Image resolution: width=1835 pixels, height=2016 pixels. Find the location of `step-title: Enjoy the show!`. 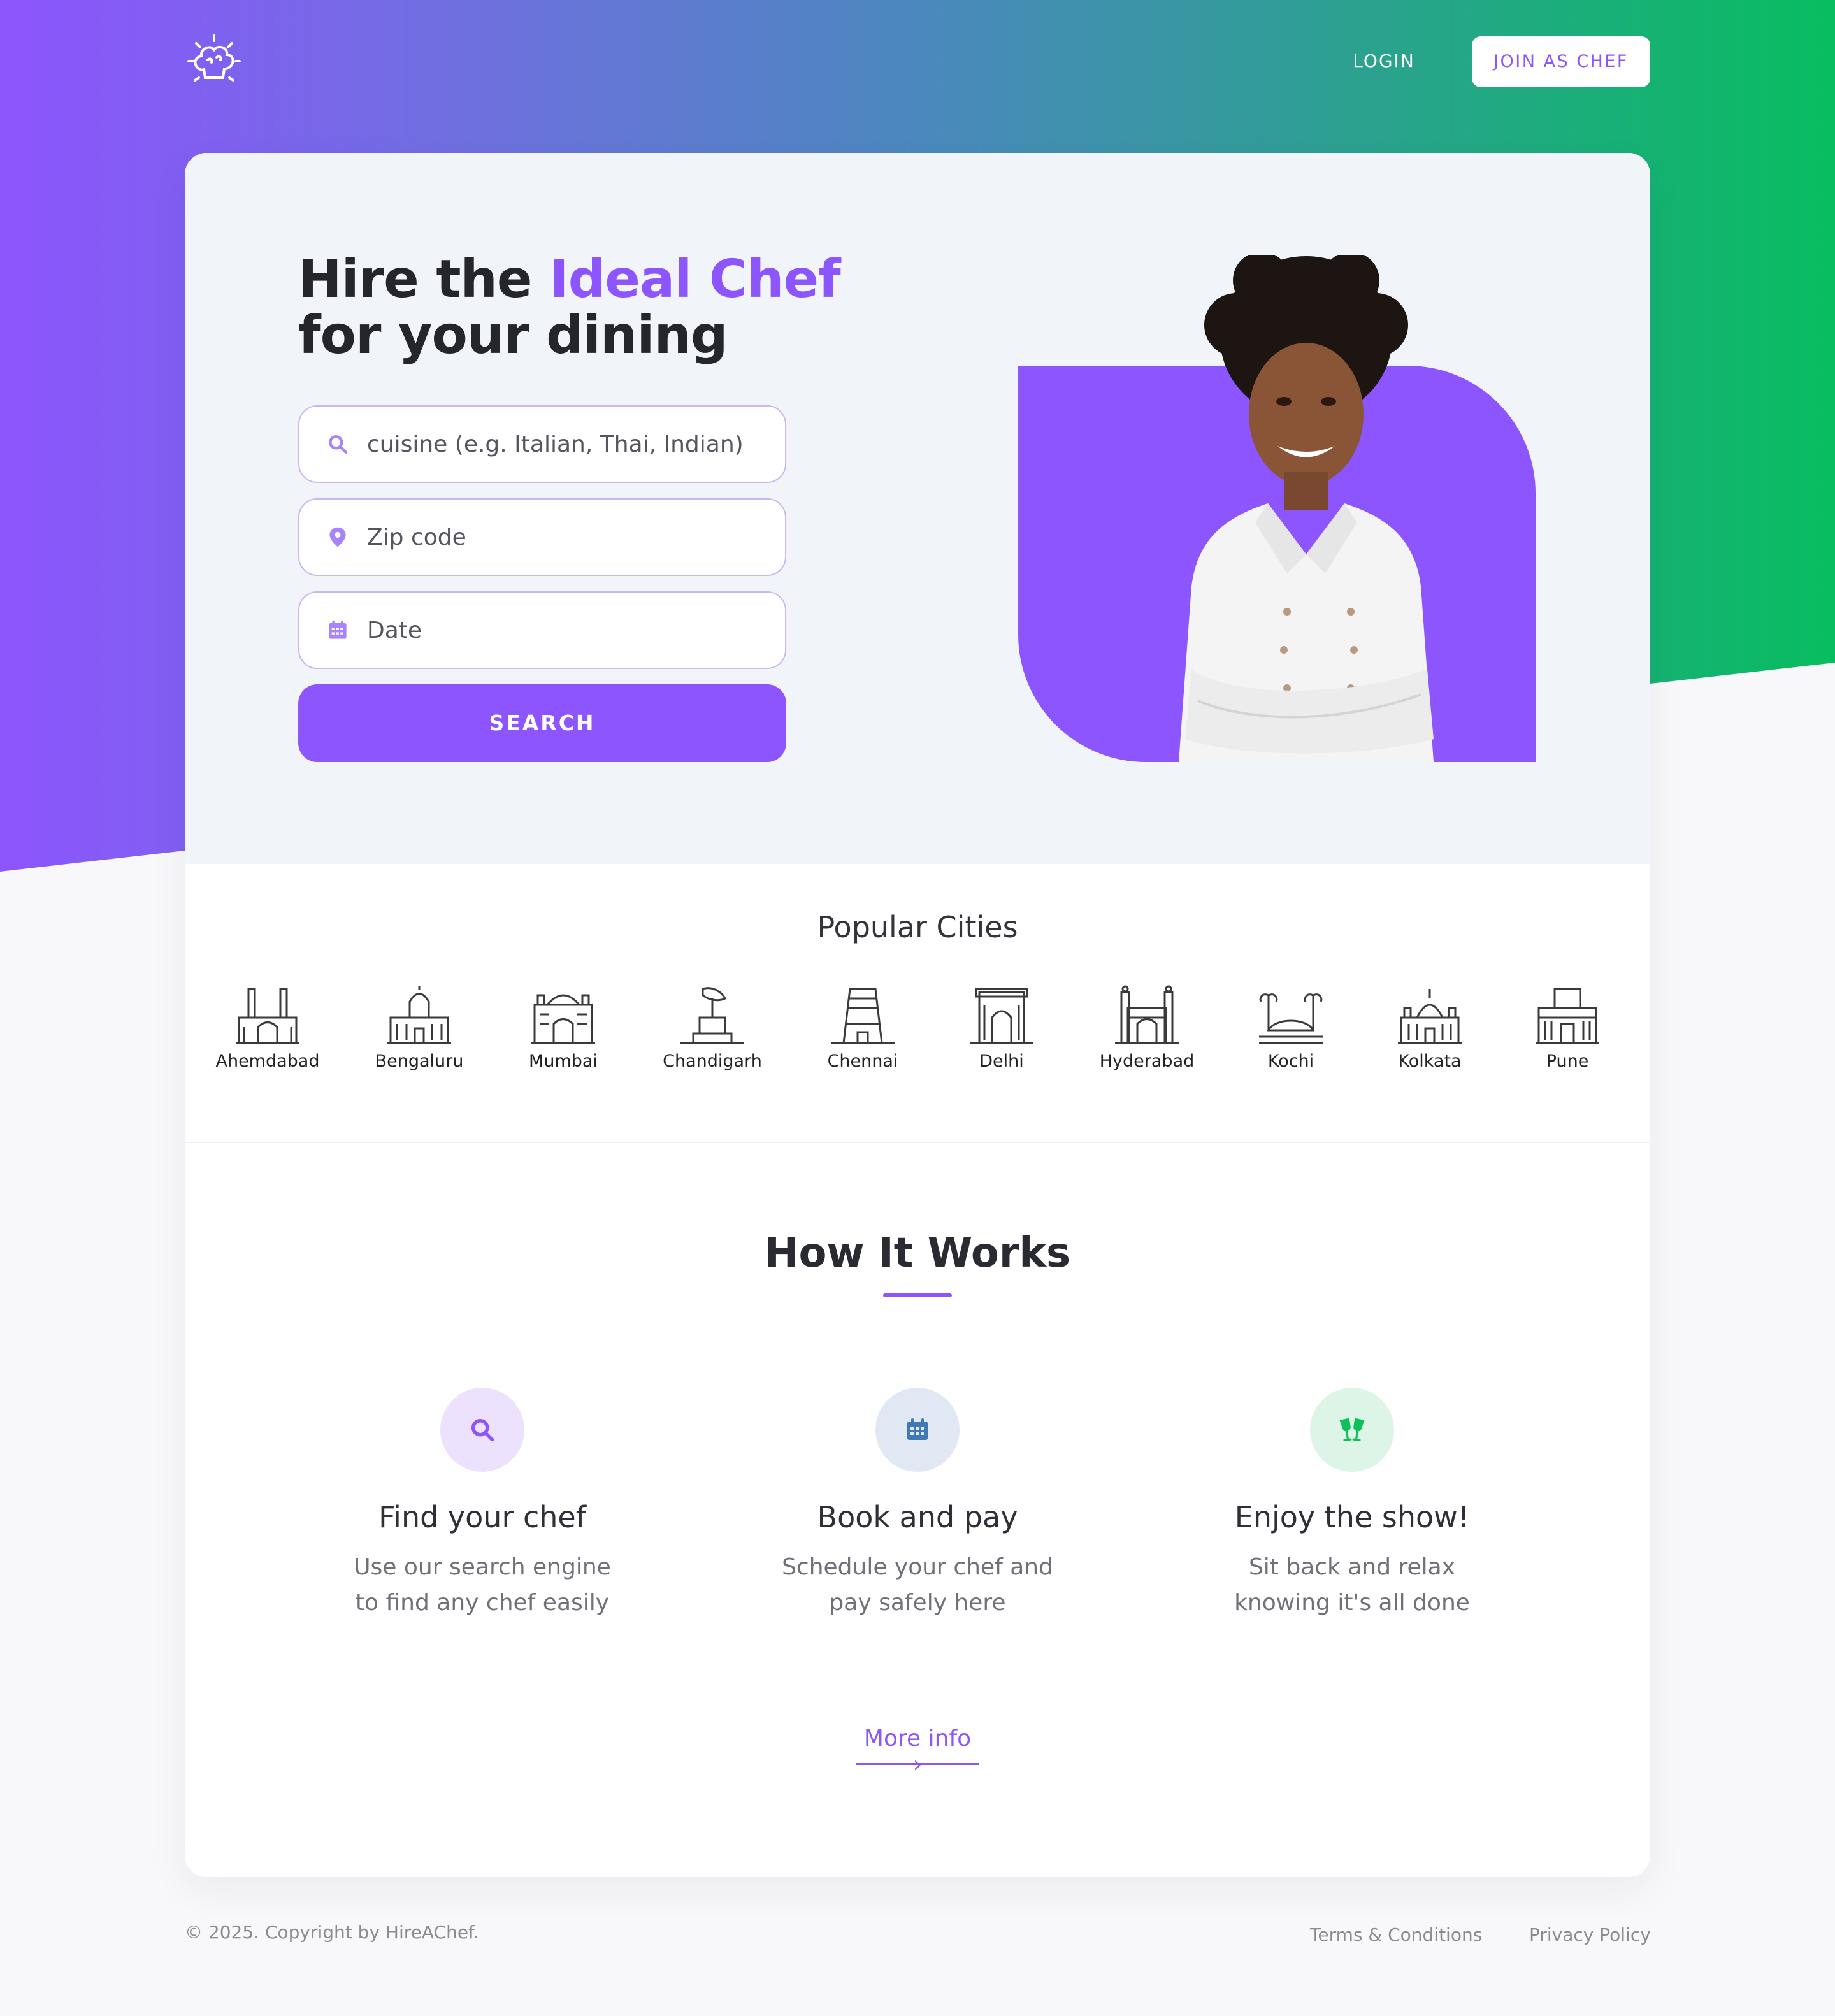

step-title: Enjoy the show! is located at coordinates (1352, 1517).